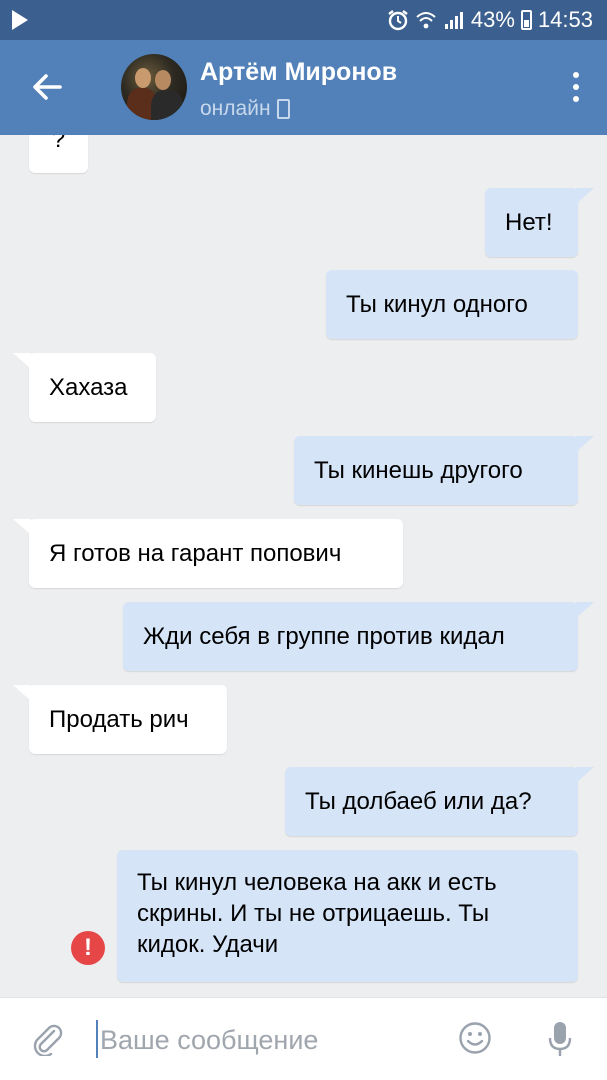 The width and height of the screenshot is (607, 1080). Describe the element at coordinates (97, 1039) in the screenshot. I see `text-cursor` at that location.